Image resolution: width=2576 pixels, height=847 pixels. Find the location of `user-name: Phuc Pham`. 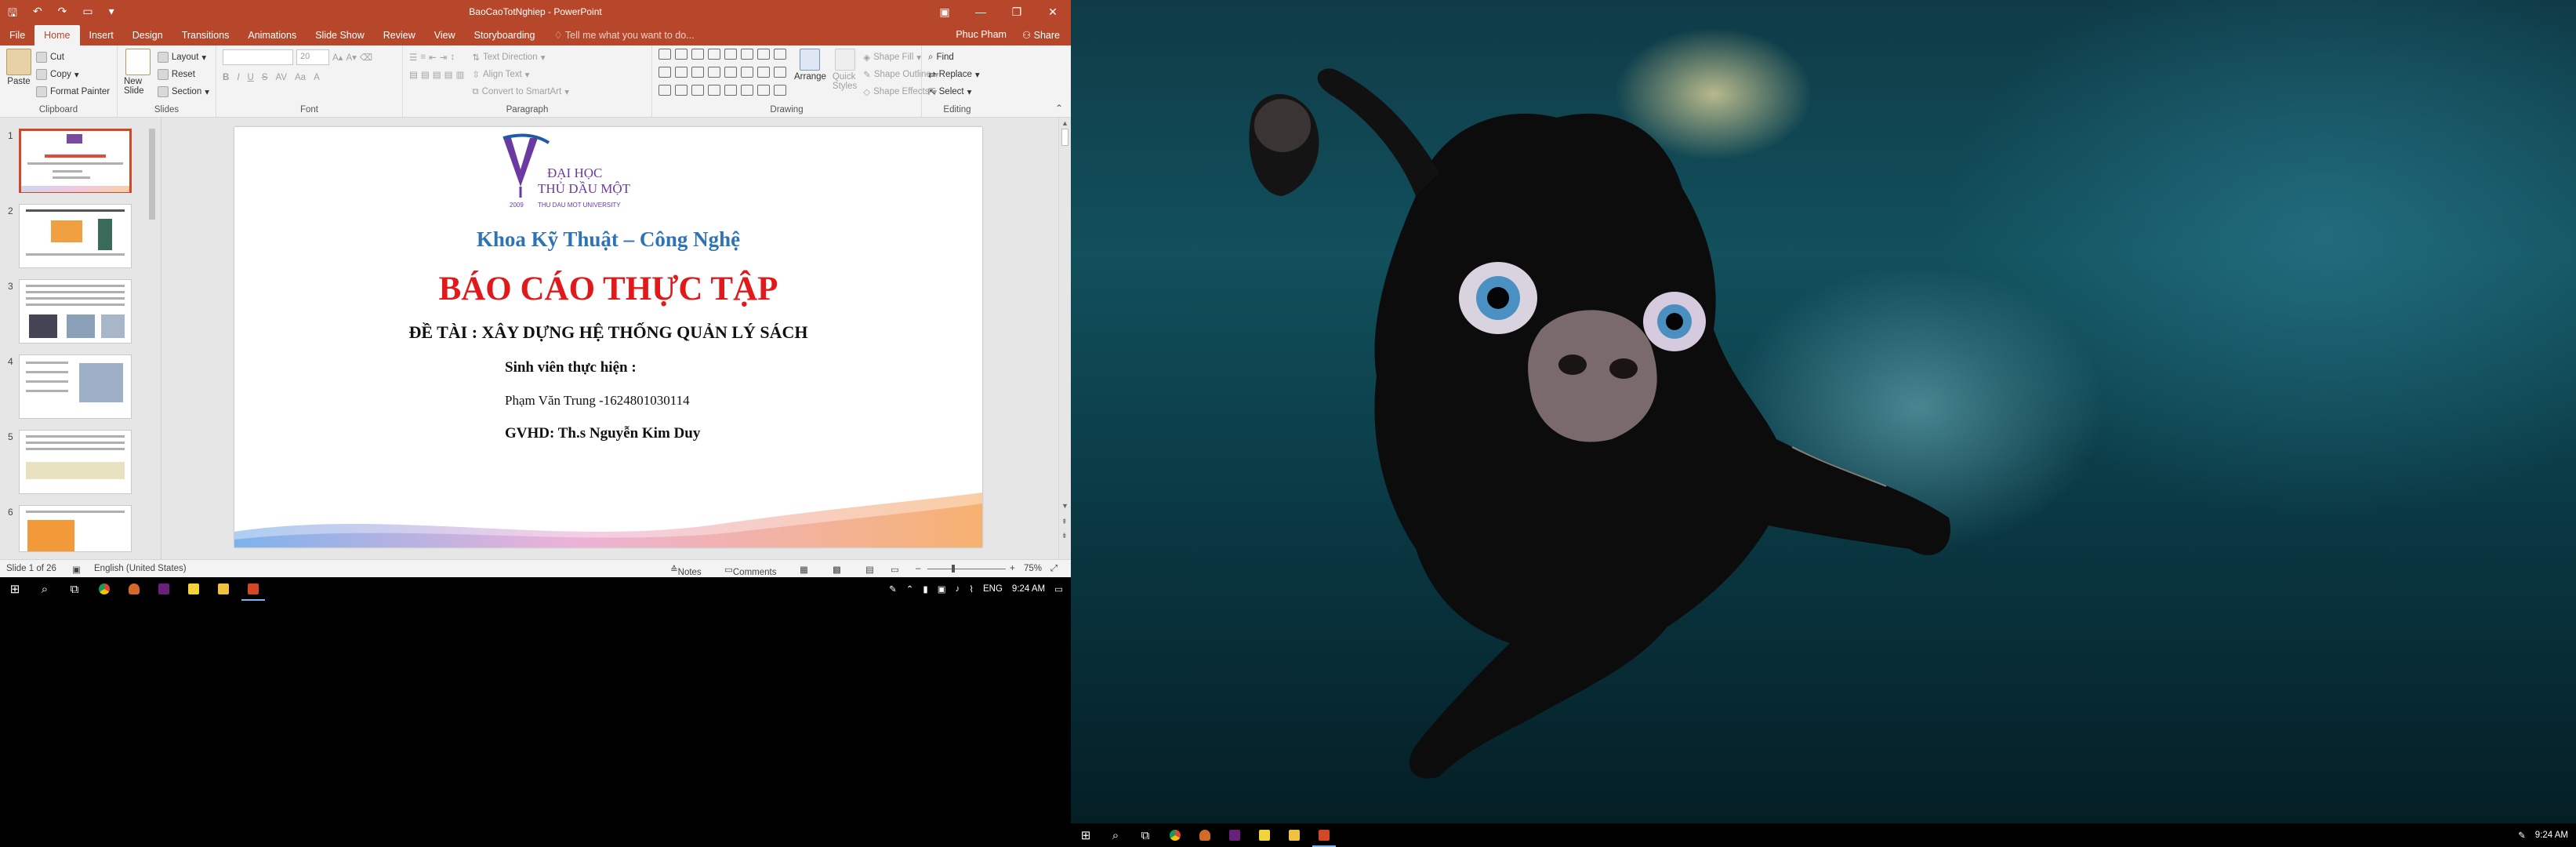

user-name: Phuc Pham is located at coordinates (981, 35).